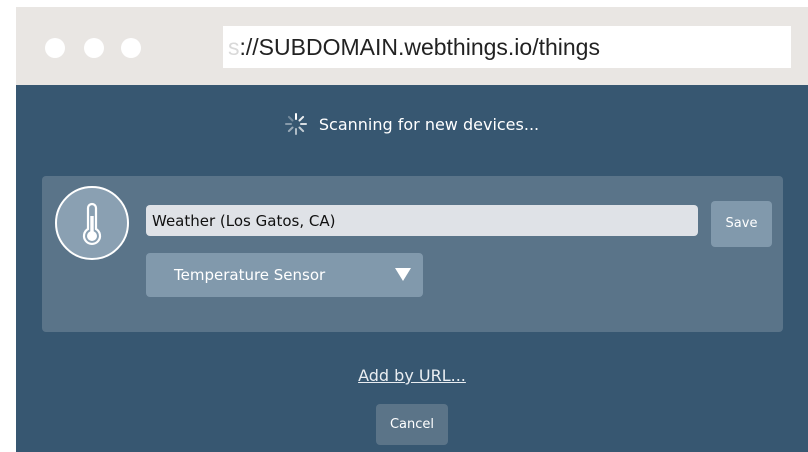 The width and height of the screenshot is (808, 452). Describe the element at coordinates (92, 223) in the screenshot. I see `thermometer-icon` at that location.